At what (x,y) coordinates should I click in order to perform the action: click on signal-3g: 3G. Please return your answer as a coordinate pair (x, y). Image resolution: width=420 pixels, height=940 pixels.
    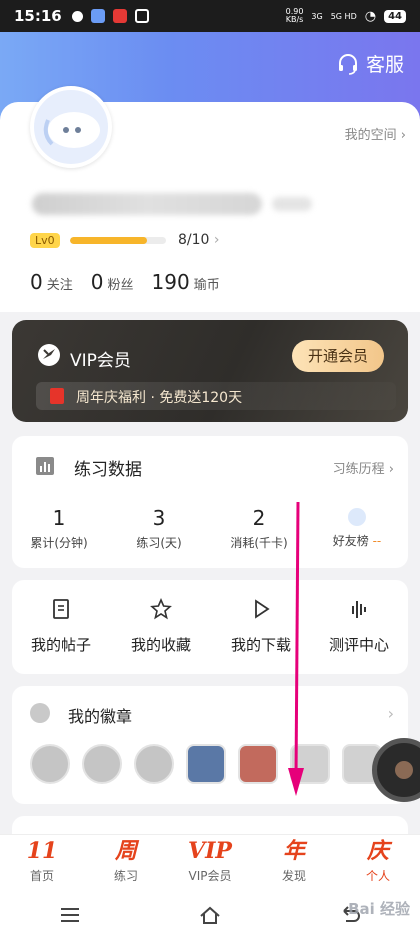
    Looking at the image, I should click on (317, 16).